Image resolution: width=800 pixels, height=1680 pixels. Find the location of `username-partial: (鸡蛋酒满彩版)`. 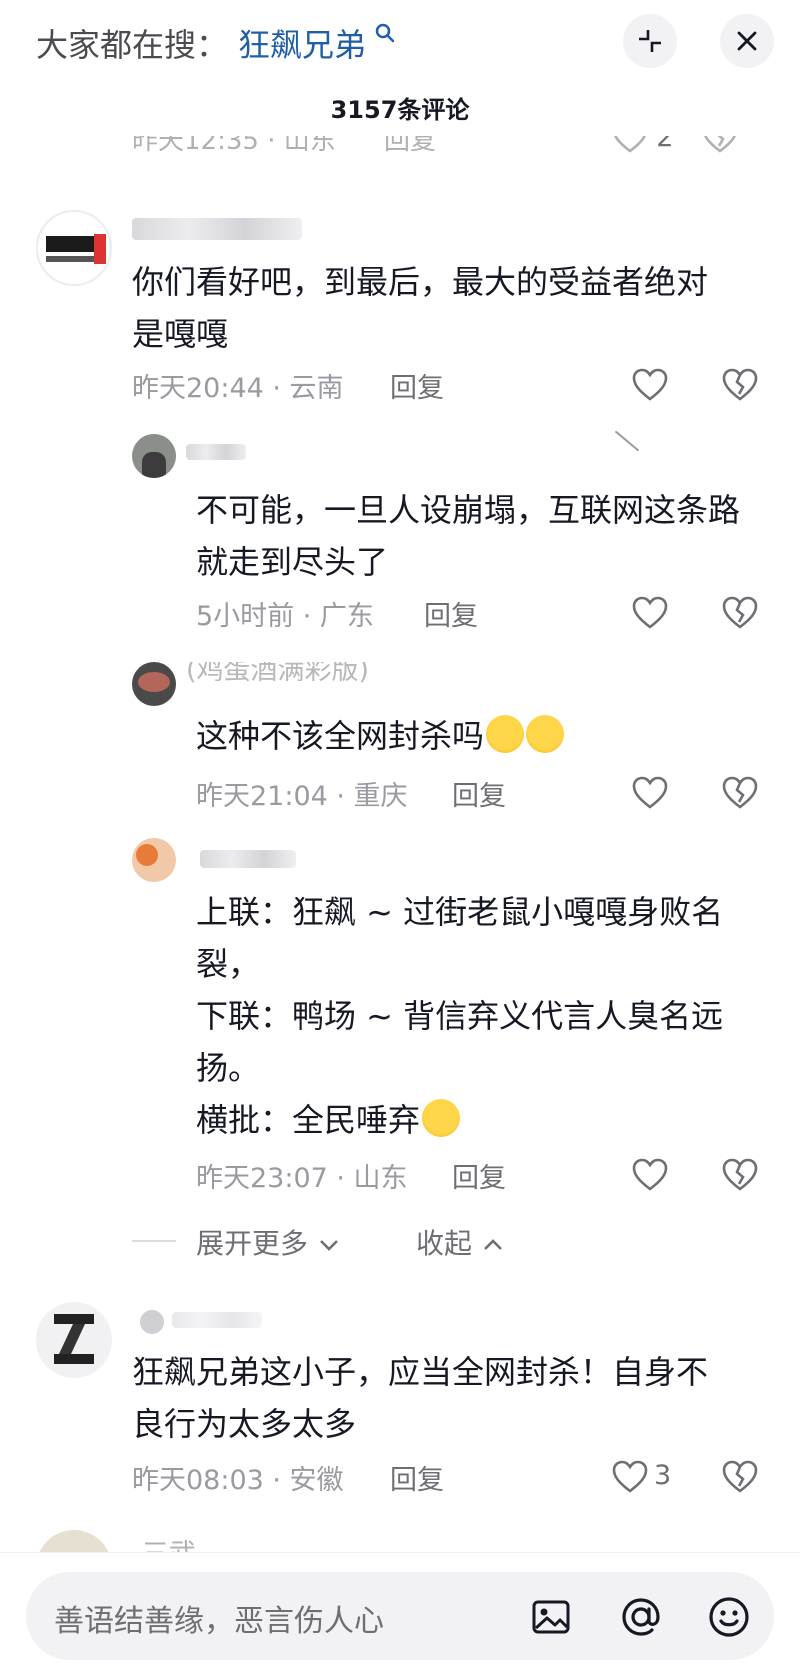

username-partial: (鸡蛋酒满彩版) is located at coordinates (316, 677).